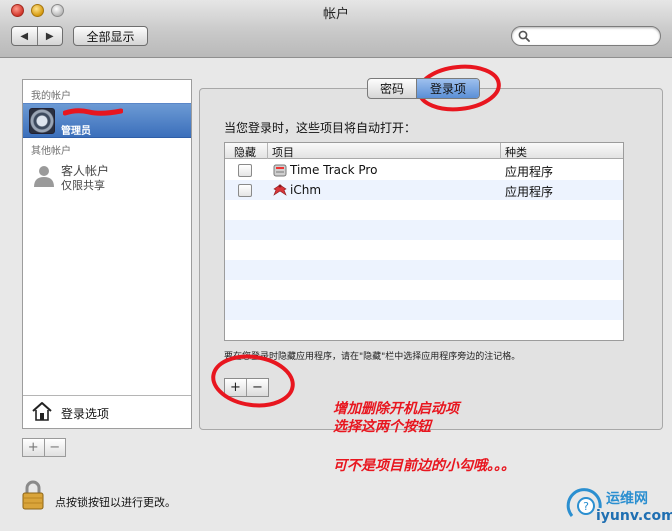 The width and height of the screenshot is (672, 531). Describe the element at coordinates (447, 88) in the screenshot. I see `tab-login-items: 登录项` at that location.